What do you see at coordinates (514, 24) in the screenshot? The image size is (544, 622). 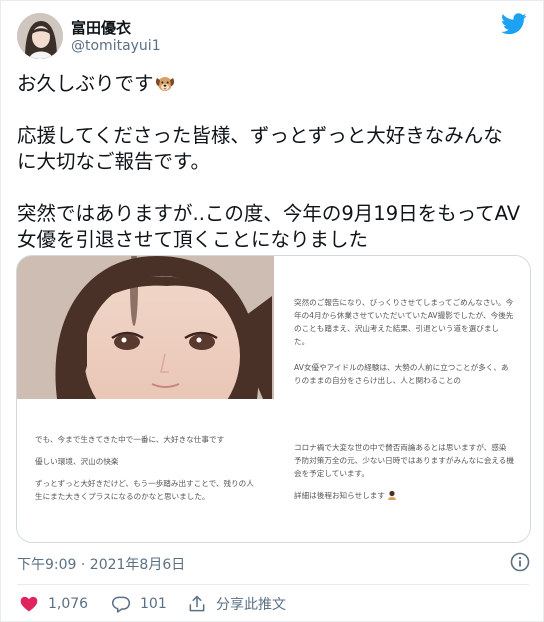 I see `twitter-bird-icon` at bounding box center [514, 24].